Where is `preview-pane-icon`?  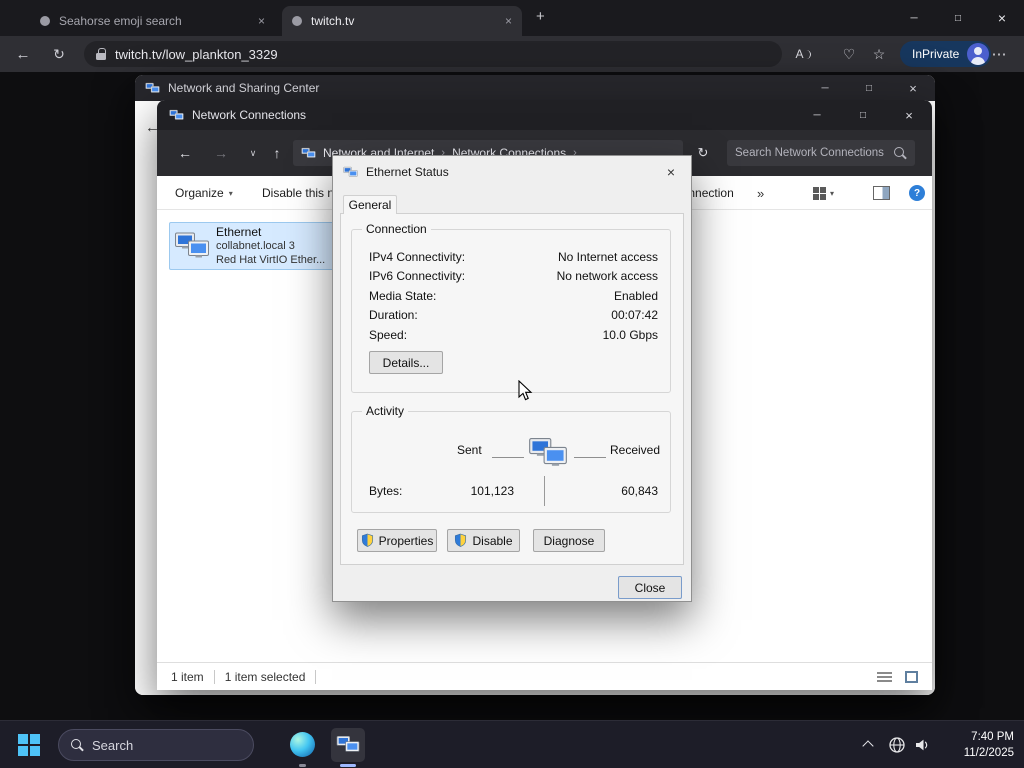
preview-pane-icon is located at coordinates (881, 193).